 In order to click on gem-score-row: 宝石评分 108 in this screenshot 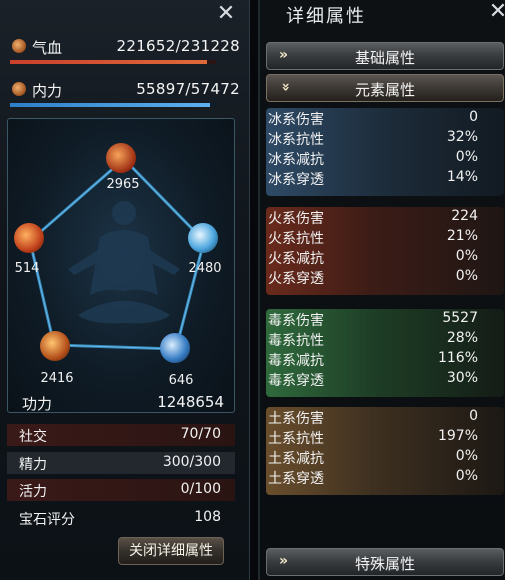, I will do `click(121, 518)`.